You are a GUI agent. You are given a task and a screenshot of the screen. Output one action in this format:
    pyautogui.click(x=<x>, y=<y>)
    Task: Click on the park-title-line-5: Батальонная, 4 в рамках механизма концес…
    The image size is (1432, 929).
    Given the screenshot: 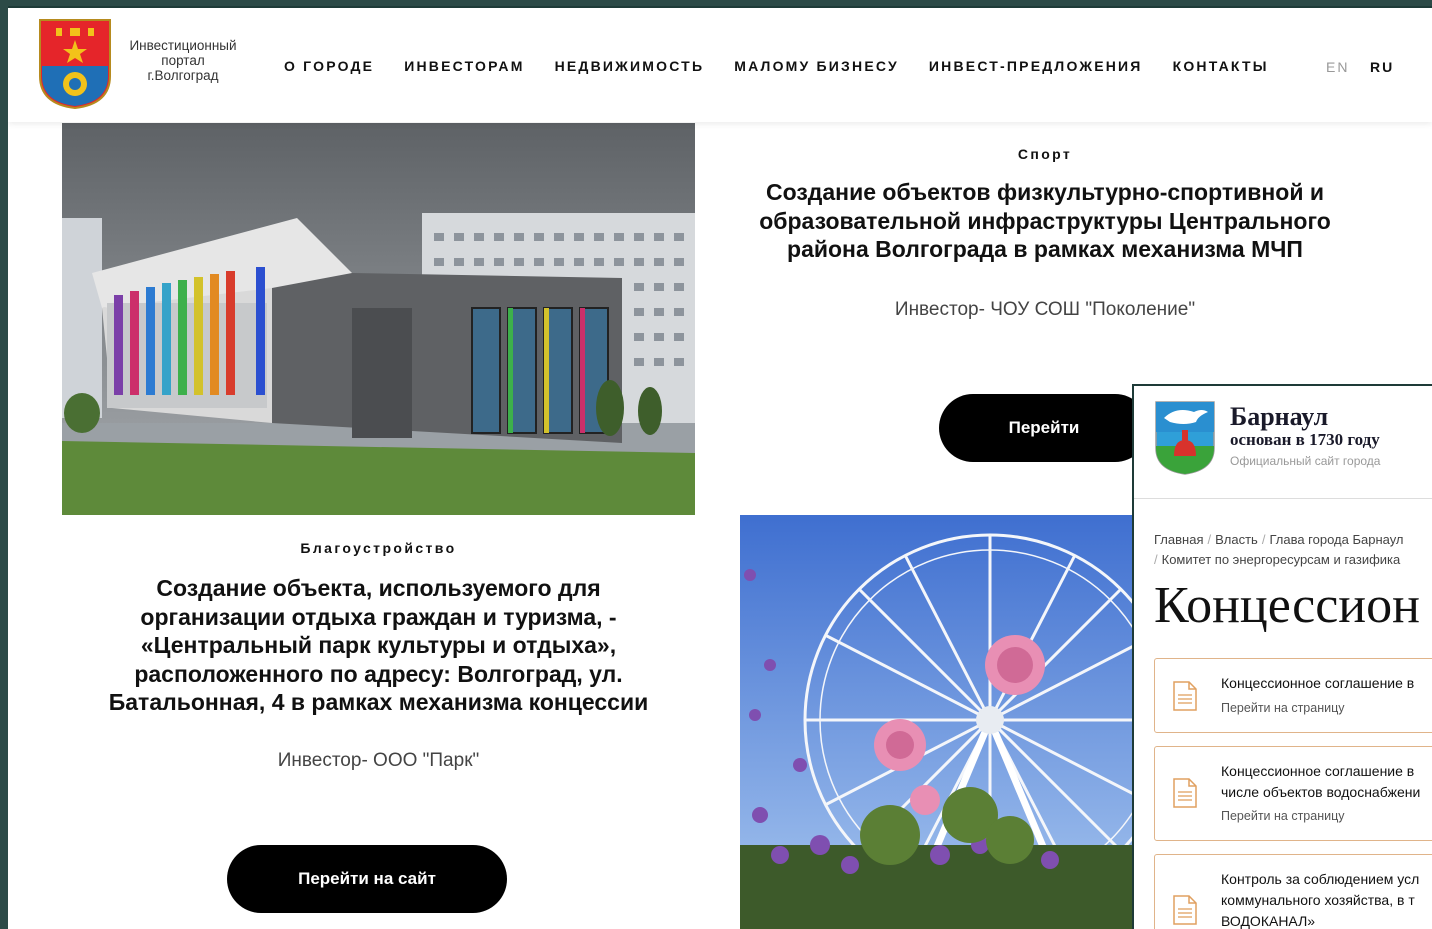 What is the action you would take?
    pyautogui.click(x=378, y=702)
    